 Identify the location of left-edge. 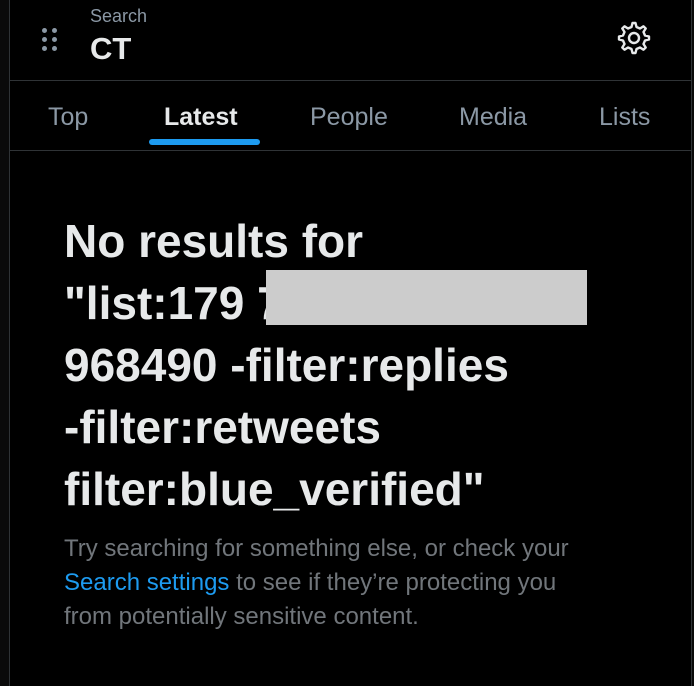
(4, 343).